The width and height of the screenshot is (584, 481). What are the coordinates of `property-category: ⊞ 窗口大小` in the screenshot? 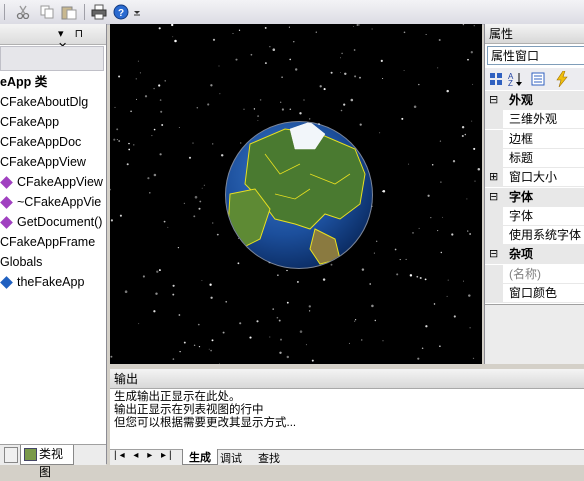 It's located at (534, 178).